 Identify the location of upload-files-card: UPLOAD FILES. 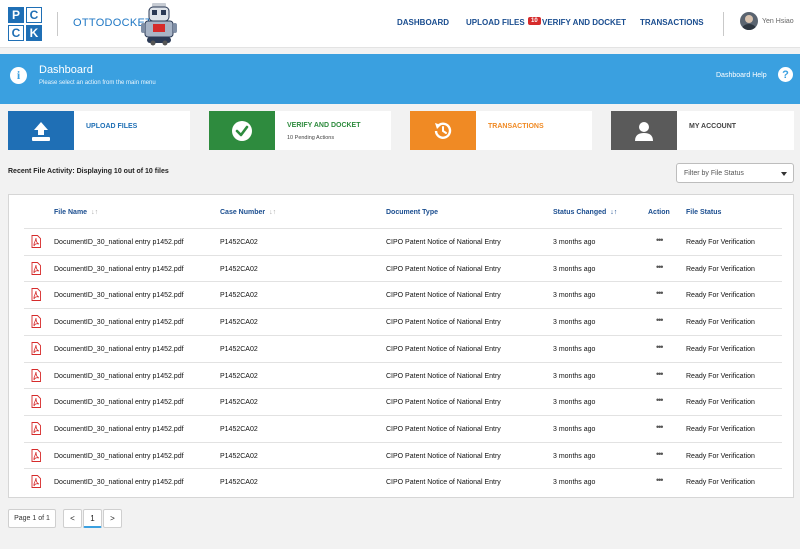
(99, 130).